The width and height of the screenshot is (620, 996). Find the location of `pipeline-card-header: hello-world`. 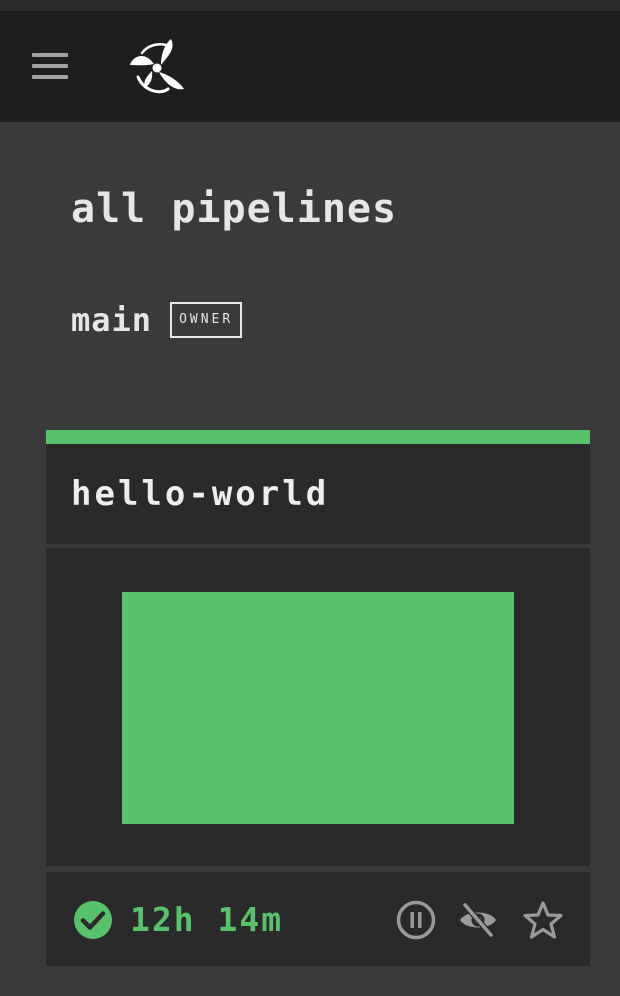

pipeline-card-header: hello-world is located at coordinates (318, 494).